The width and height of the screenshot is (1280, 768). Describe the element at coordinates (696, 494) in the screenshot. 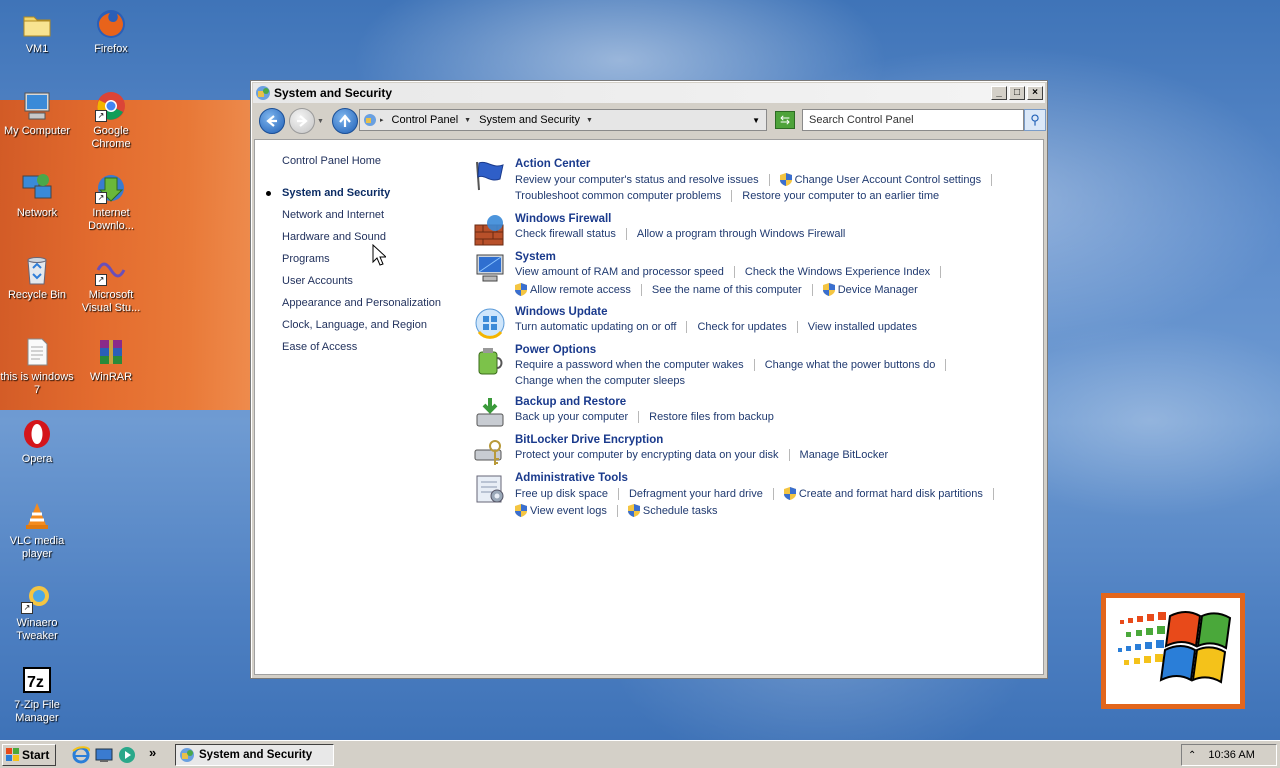

I see `defragment-link: Defragment your hard drive` at that location.